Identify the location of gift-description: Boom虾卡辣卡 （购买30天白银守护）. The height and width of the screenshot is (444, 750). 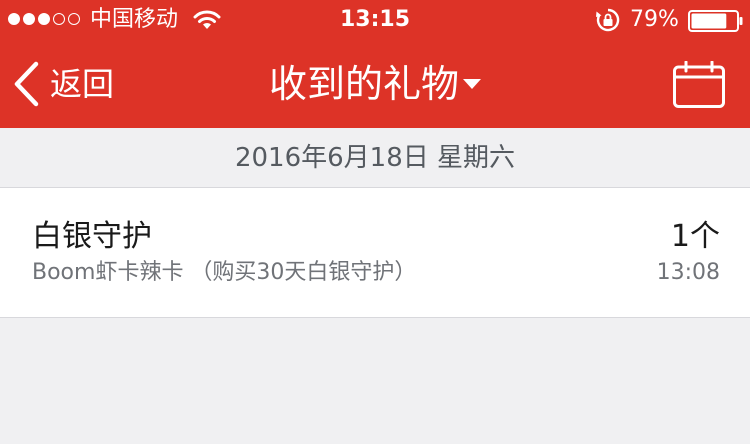
(224, 272).